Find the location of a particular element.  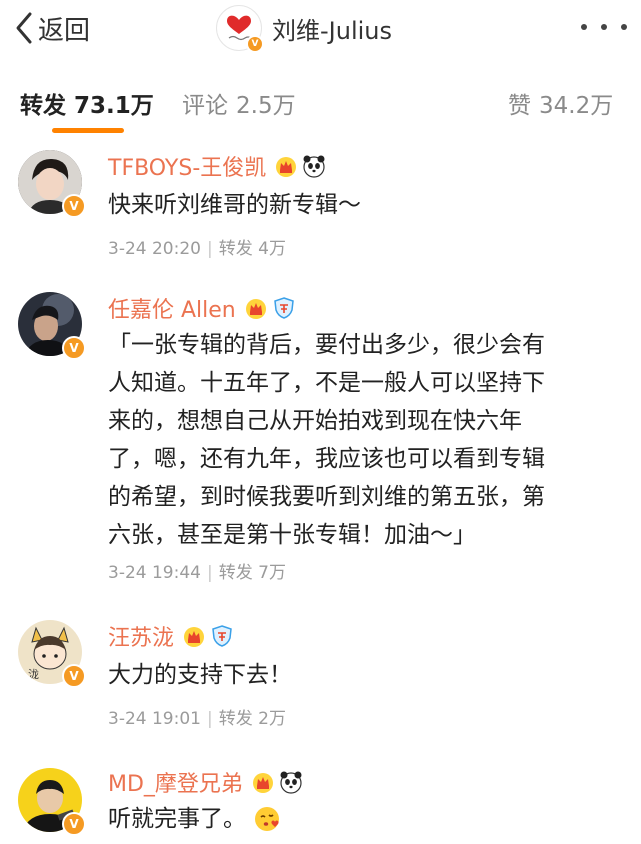

tab-label: 评论 is located at coordinates (205, 106).